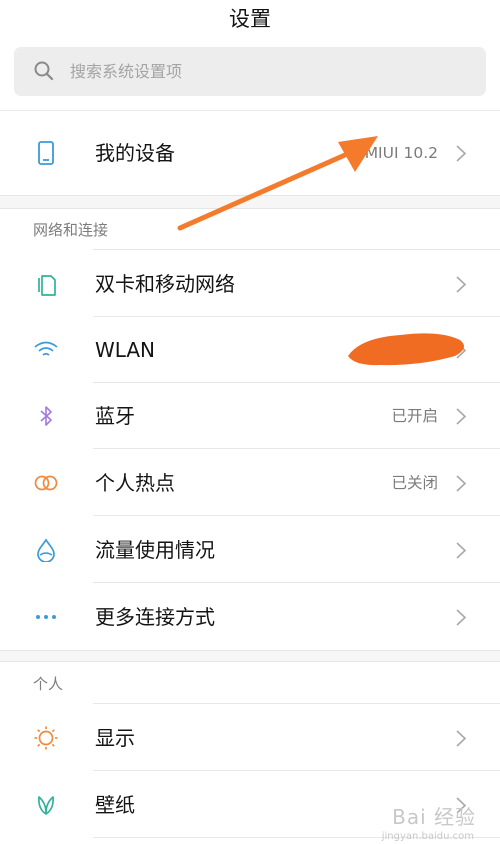  Describe the element at coordinates (250, 617) in the screenshot. I see `more-connections-row: 更多连接方式` at that location.